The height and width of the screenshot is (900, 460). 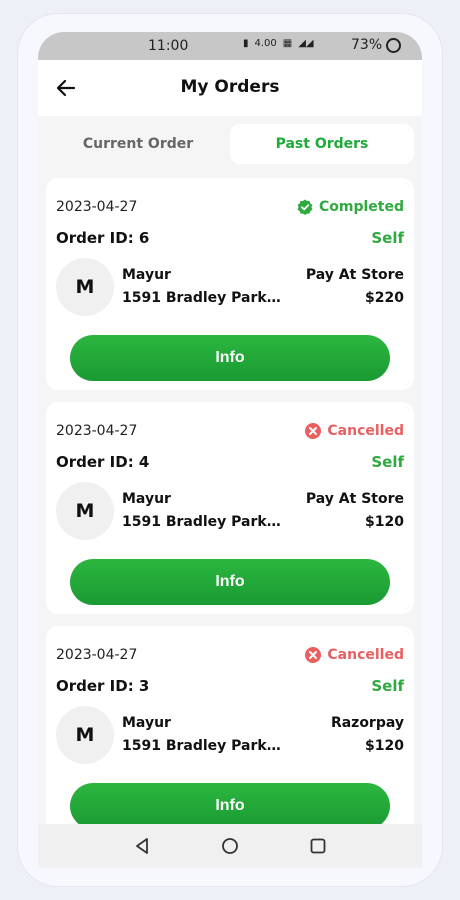 What do you see at coordinates (246, 43) in the screenshot?
I see `vibrate-icon: ▮` at bounding box center [246, 43].